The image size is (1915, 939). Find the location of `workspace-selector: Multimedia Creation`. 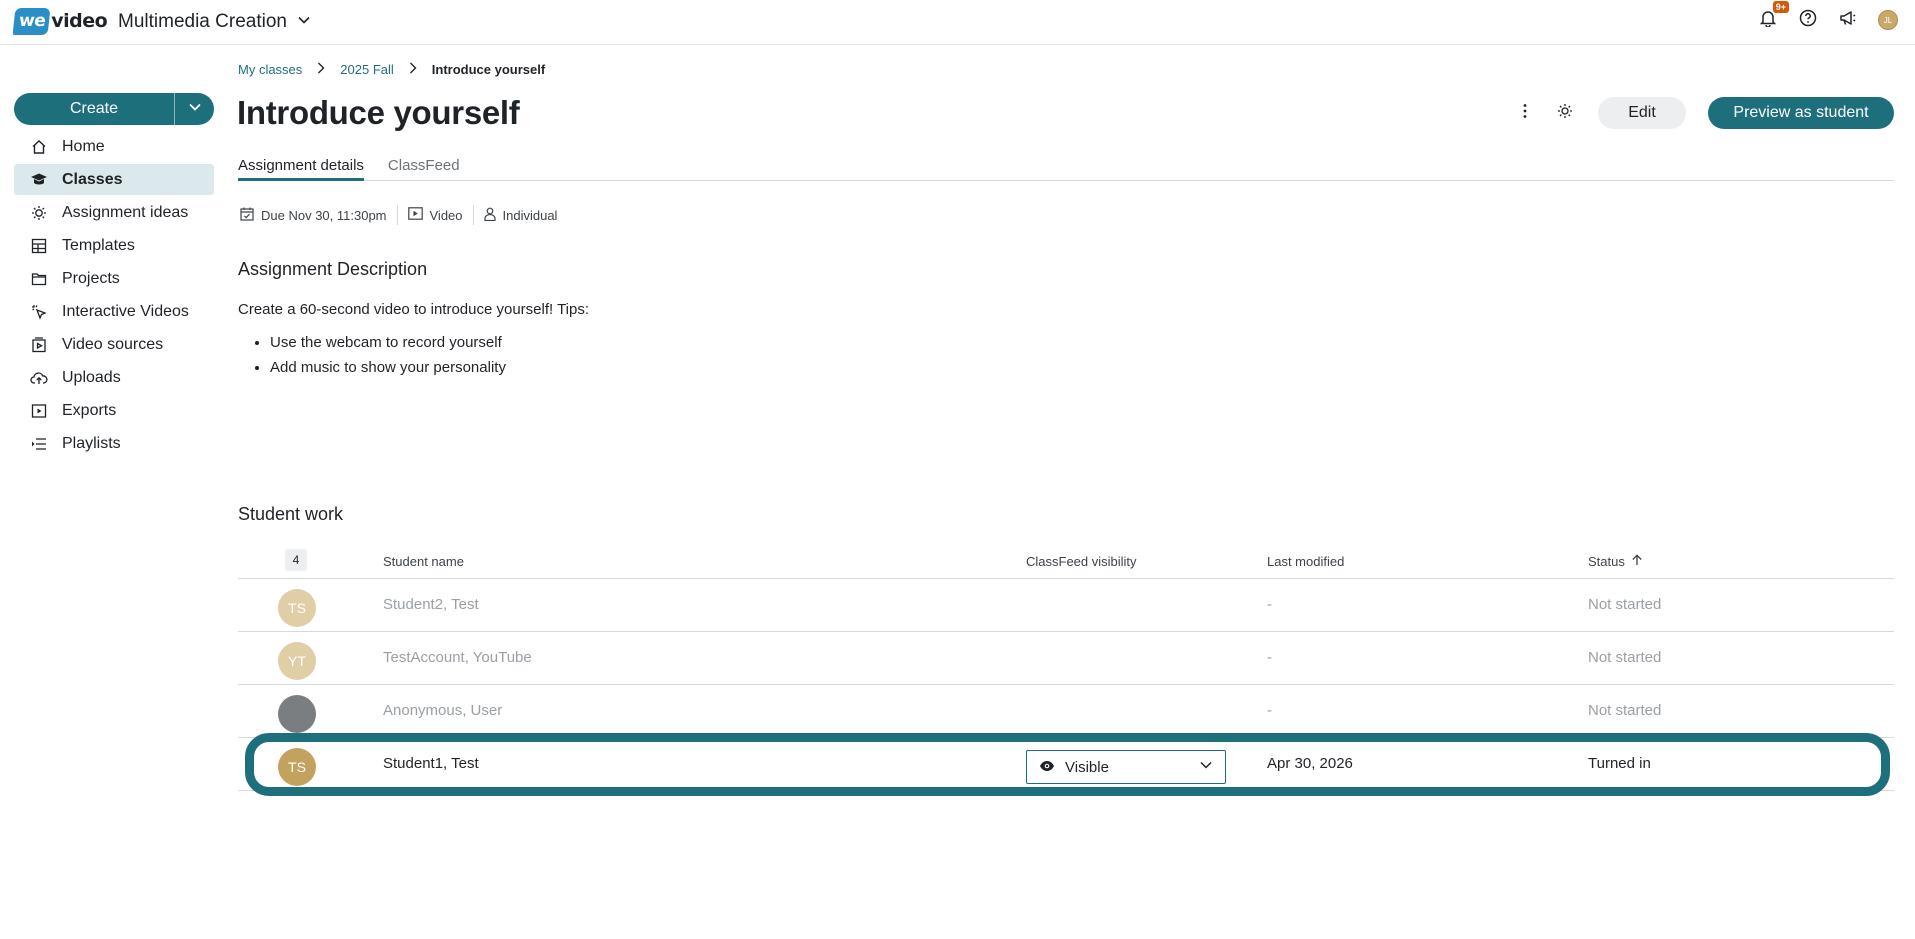

workspace-selector: Multimedia Creation is located at coordinates (214, 22).